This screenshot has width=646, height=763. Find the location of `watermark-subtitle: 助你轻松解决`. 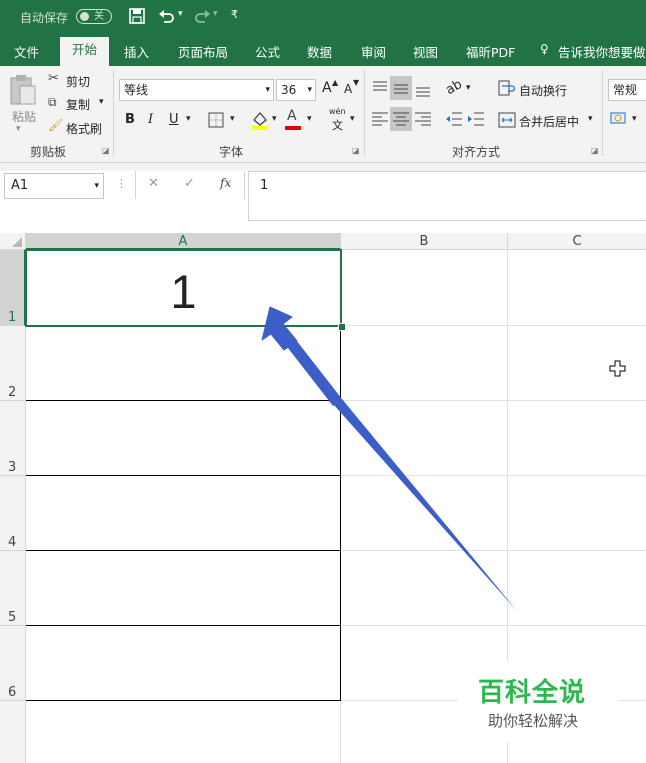

watermark-subtitle: 助你轻松解决 is located at coordinates (533, 721).